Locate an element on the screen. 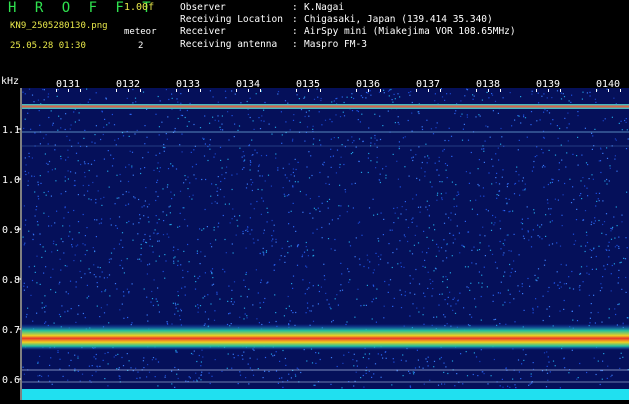 The image size is (629, 404). info-label: Receiving antenna is located at coordinates (229, 44).